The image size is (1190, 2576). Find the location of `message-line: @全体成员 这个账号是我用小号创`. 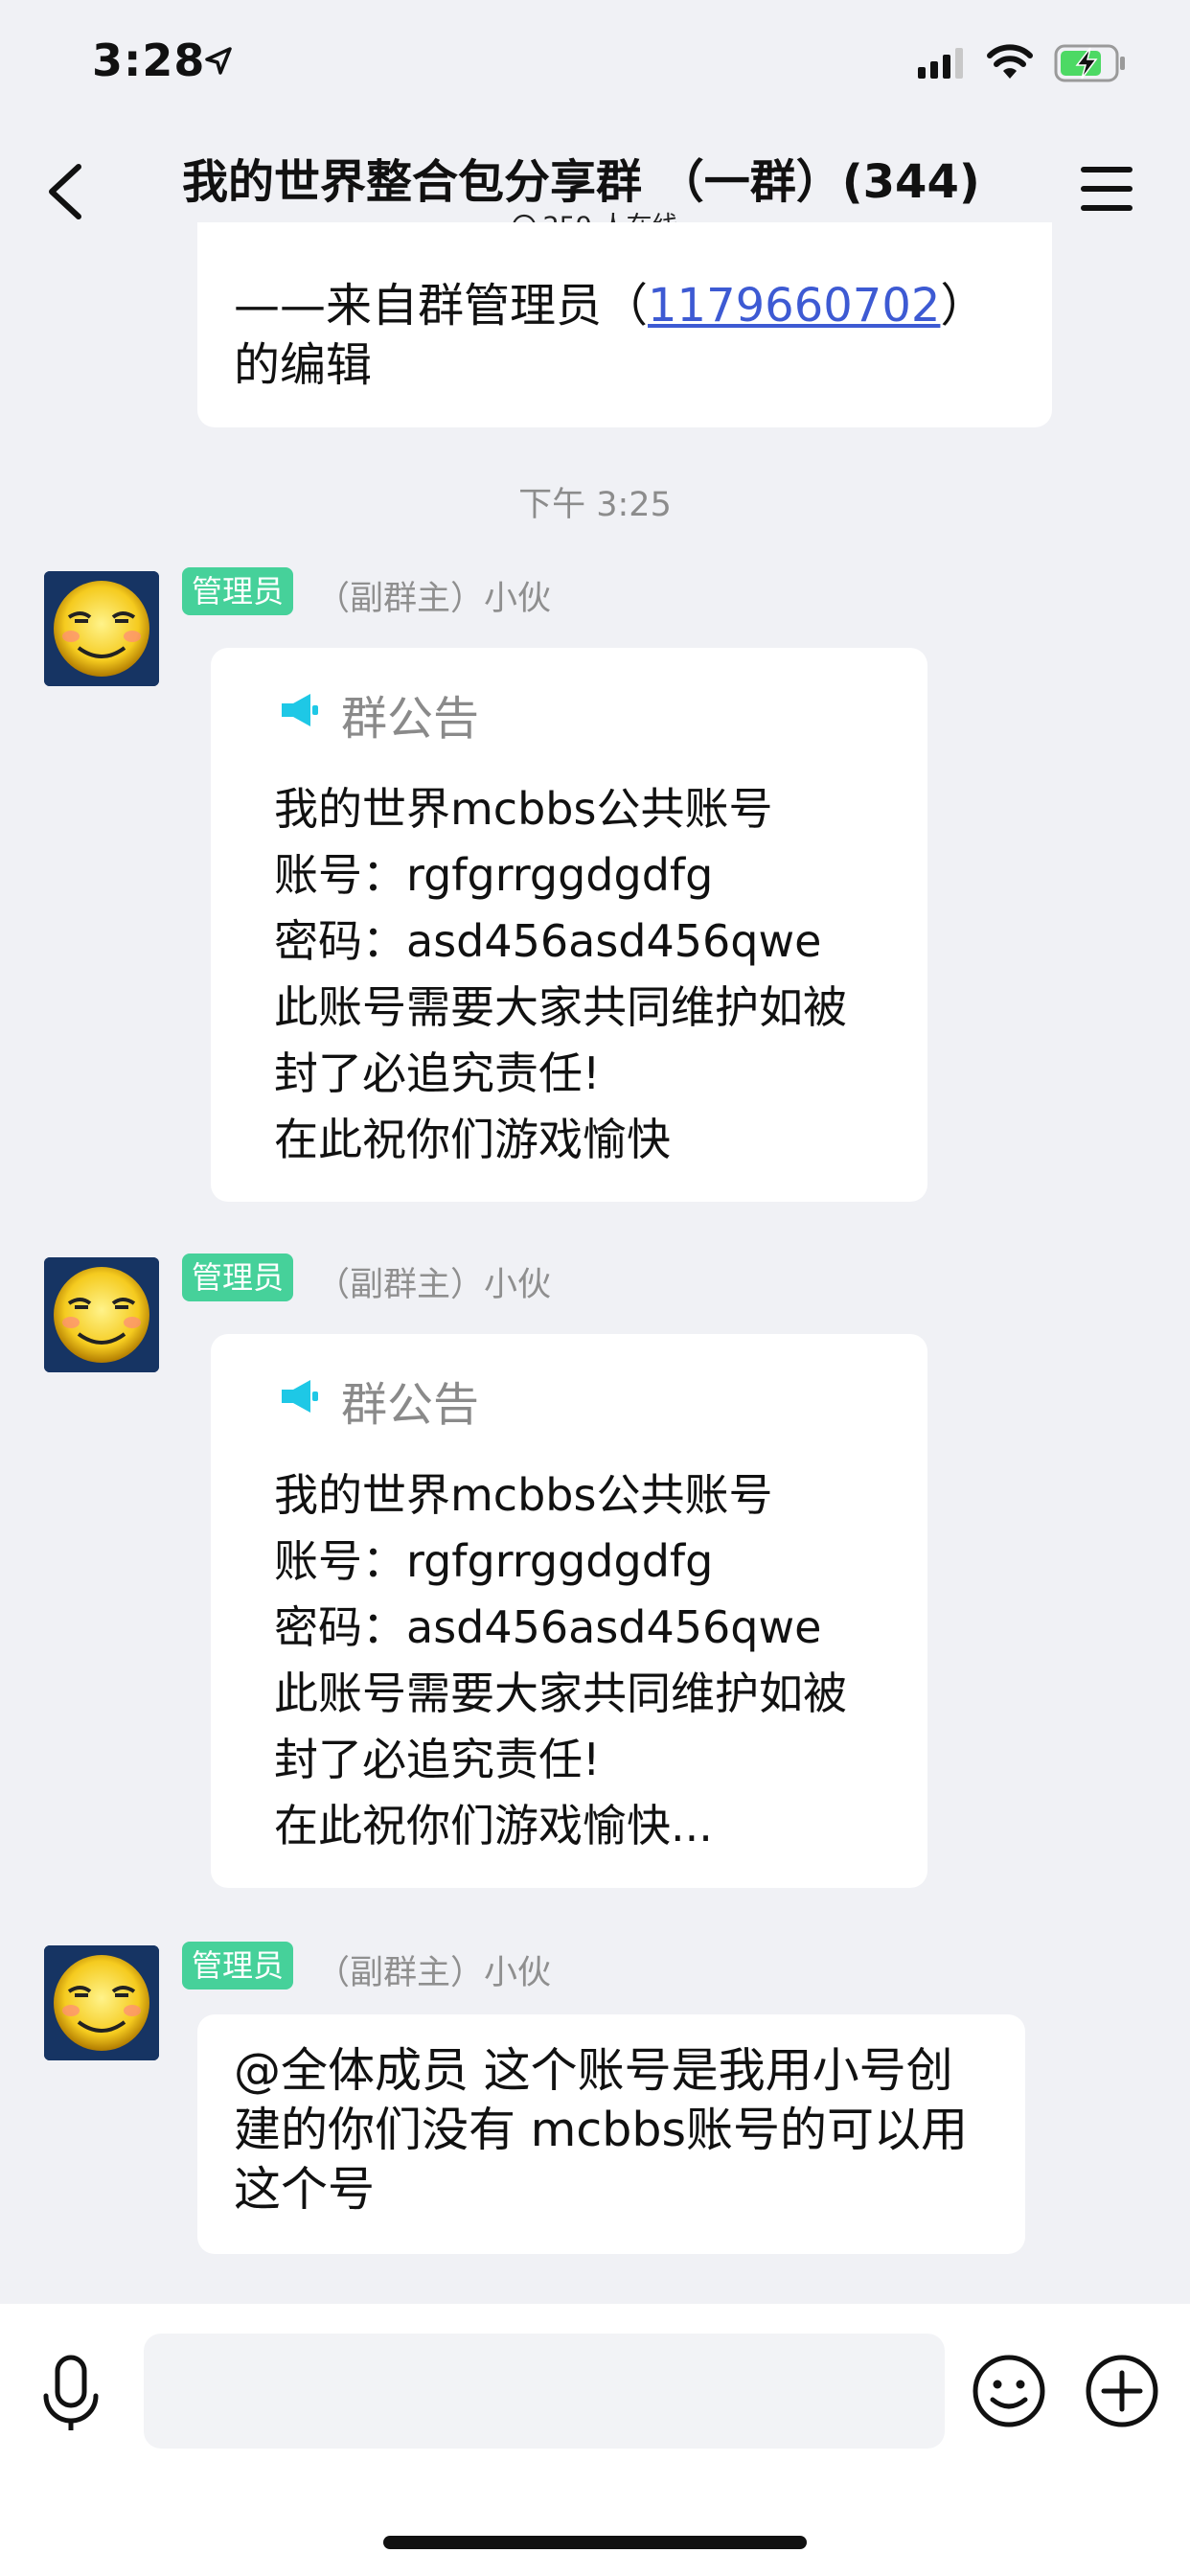

message-line: @全体成员 这个账号是我用小号创 is located at coordinates (593, 2070).